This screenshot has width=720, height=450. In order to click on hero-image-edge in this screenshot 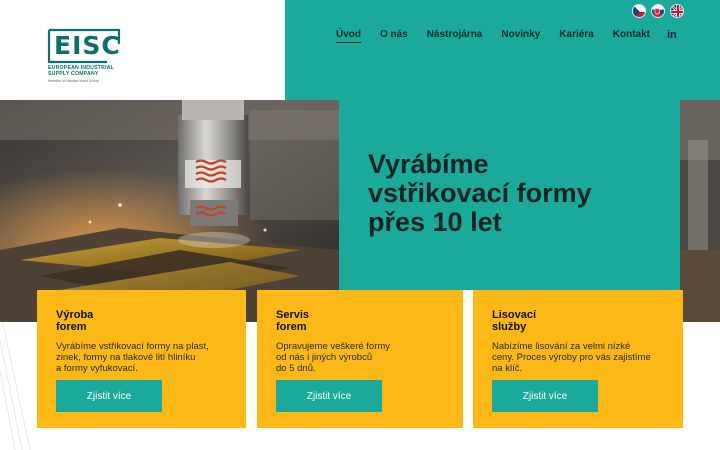, I will do `click(700, 211)`.